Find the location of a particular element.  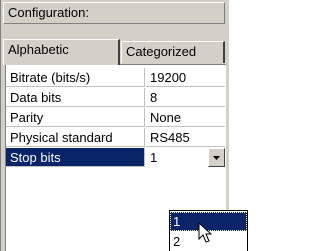

property-value: RS485 is located at coordinates (185, 137).